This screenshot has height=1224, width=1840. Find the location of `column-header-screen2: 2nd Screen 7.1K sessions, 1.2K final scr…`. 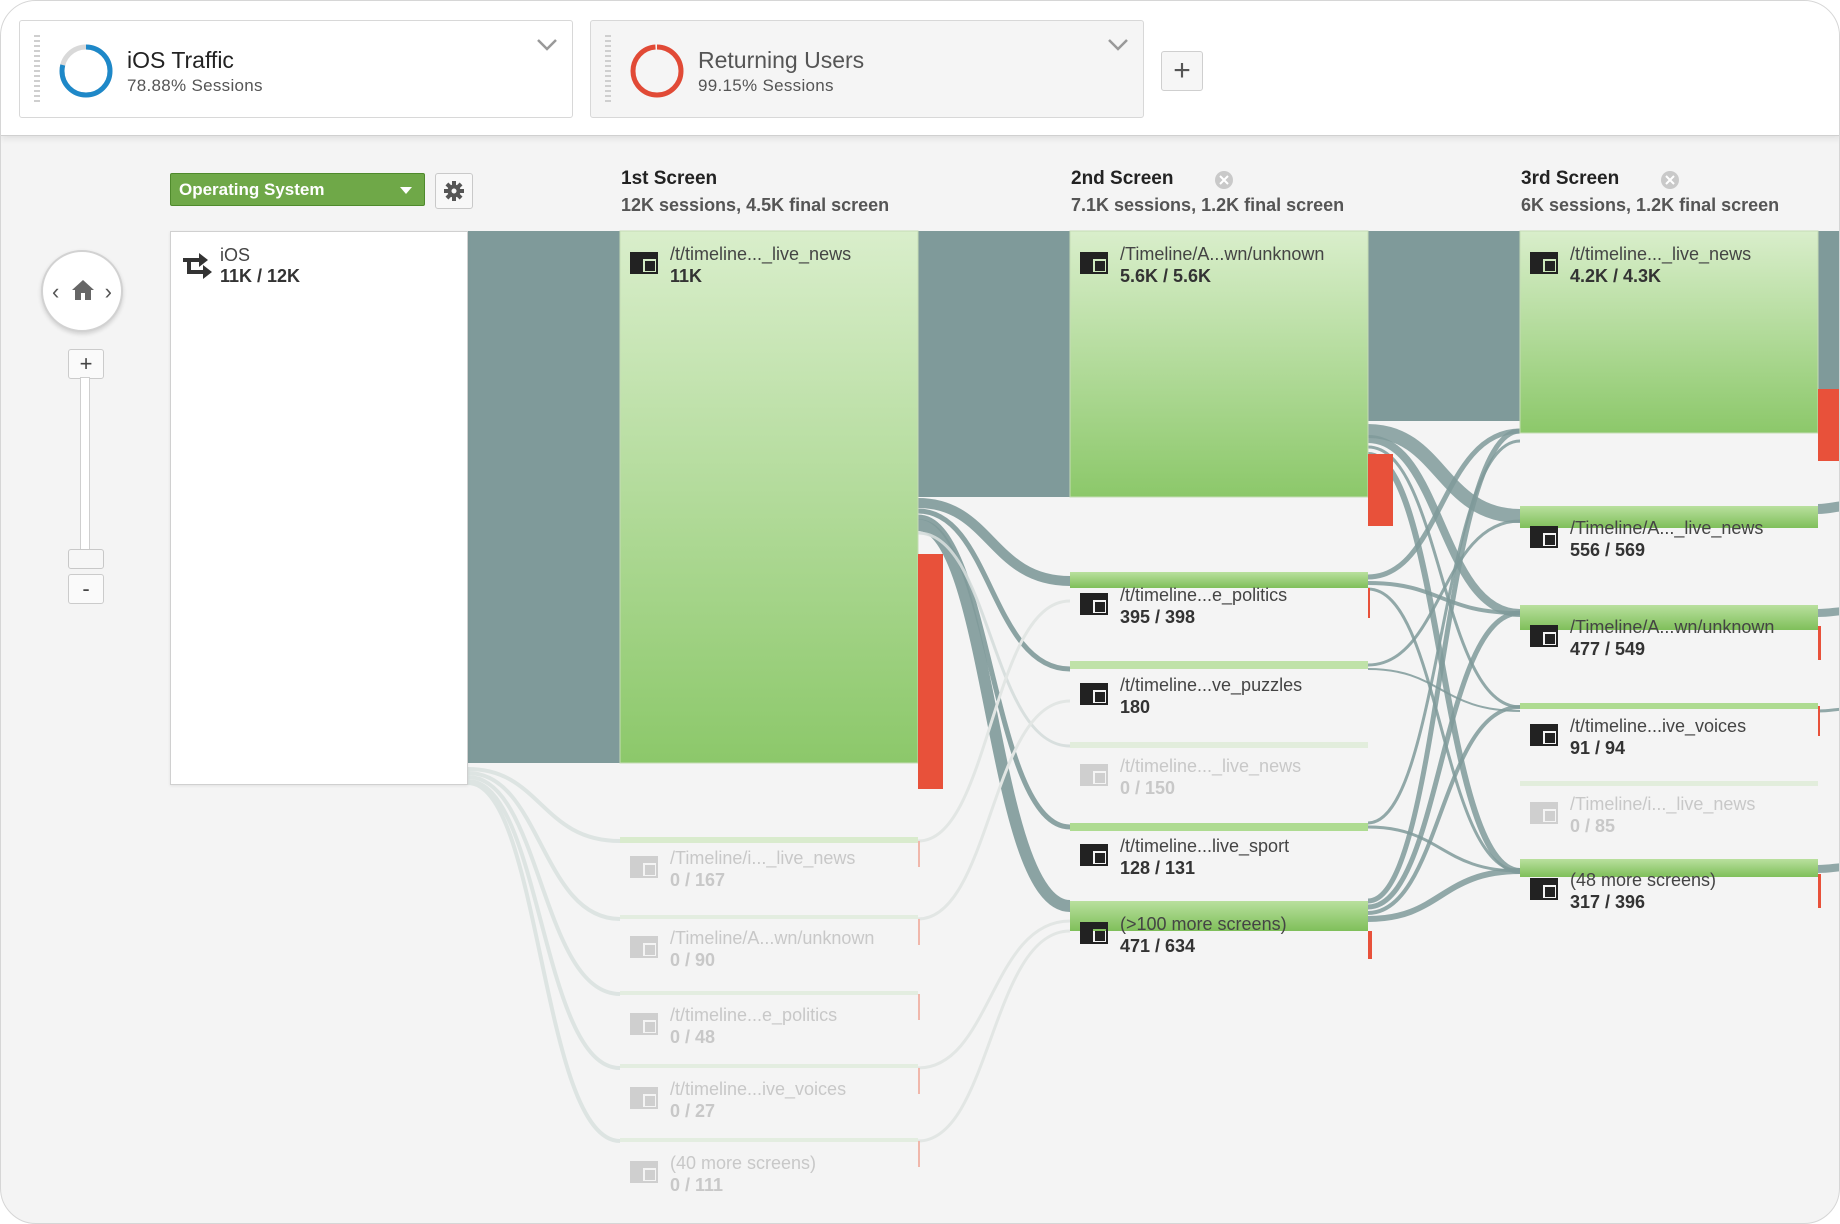

column-header-screen2: 2nd Screen 7.1K sessions, 1.2K final scr… is located at coordinates (1207, 192).